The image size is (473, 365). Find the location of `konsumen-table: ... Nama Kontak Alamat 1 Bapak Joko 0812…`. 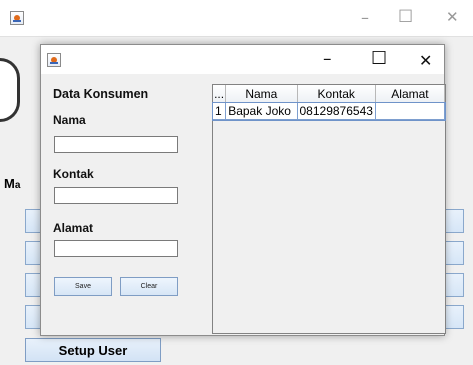

konsumen-table: ... Nama Kontak Alamat 1 Bapak Joko 0812… is located at coordinates (329, 103).